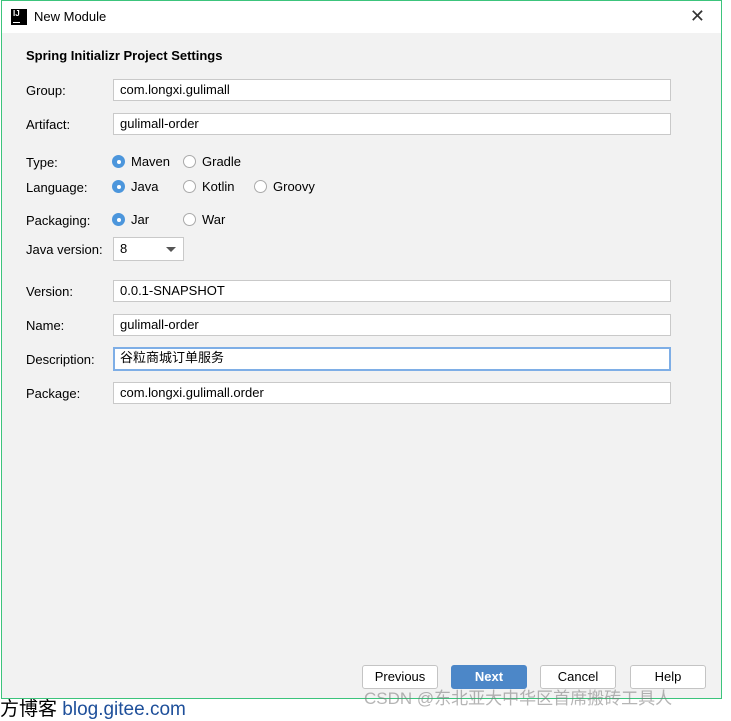 Image resolution: width=731 pixels, height=721 pixels. What do you see at coordinates (60, 359) in the screenshot?
I see `description-label: Description:` at bounding box center [60, 359].